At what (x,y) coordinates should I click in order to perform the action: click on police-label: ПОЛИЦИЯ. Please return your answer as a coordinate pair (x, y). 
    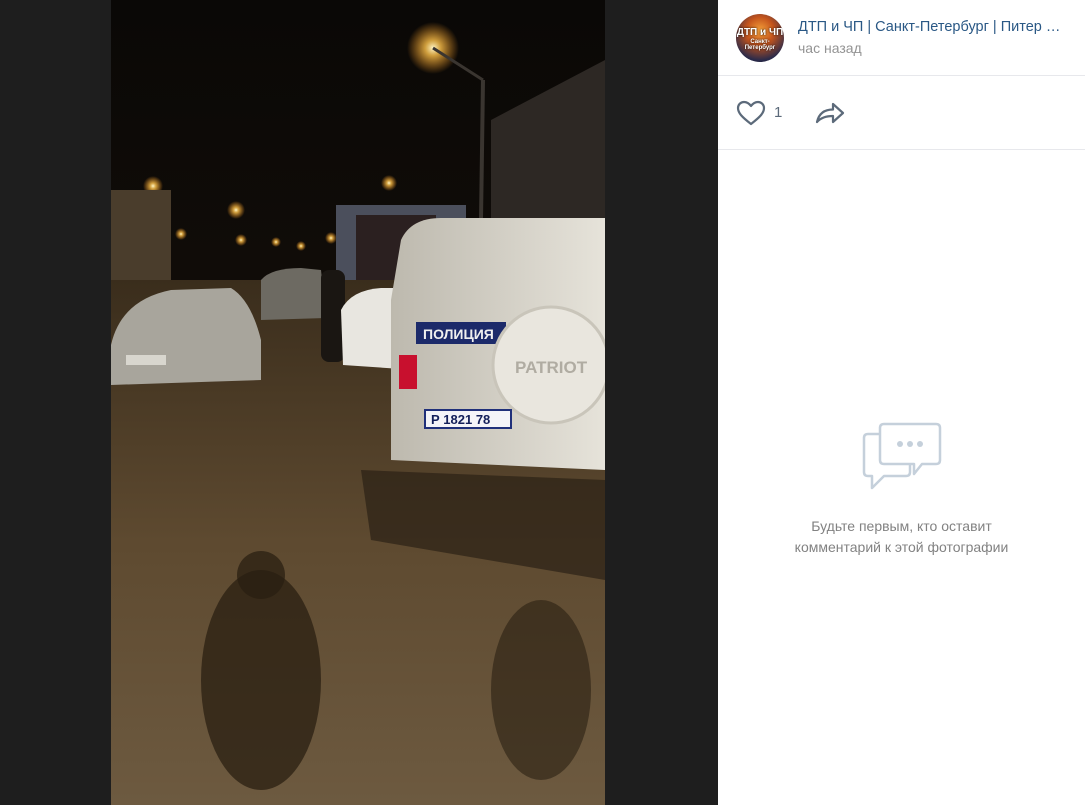
    Looking at the image, I should click on (458, 334).